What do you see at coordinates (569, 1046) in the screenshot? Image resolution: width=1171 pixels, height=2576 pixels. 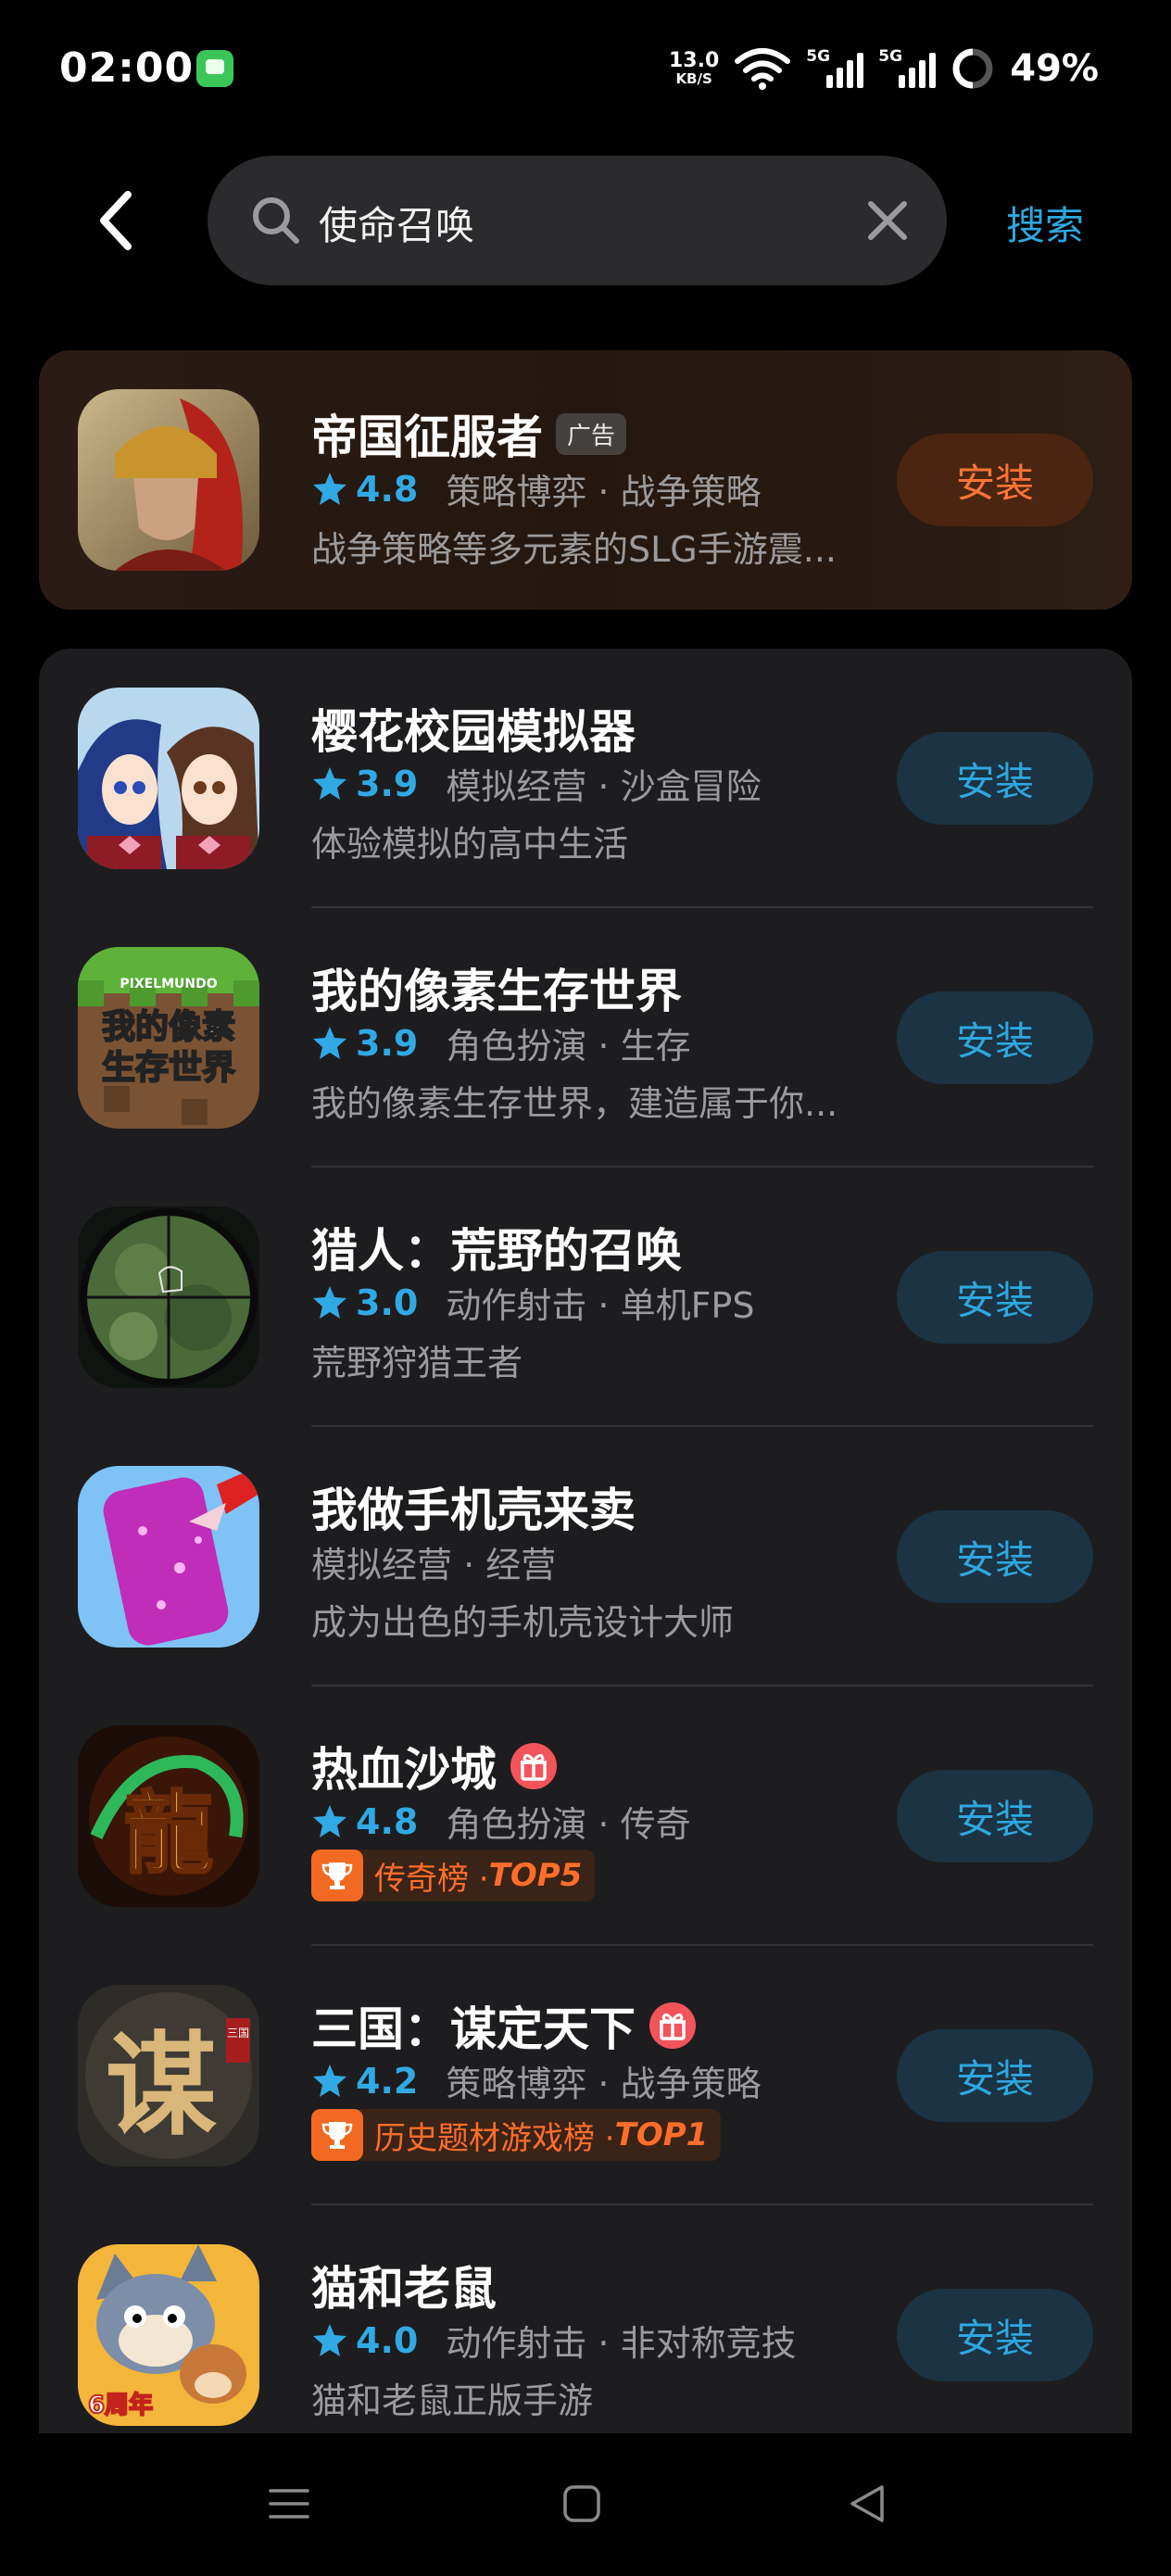 I see `app-tags: 角色扮演 · 生存` at bounding box center [569, 1046].